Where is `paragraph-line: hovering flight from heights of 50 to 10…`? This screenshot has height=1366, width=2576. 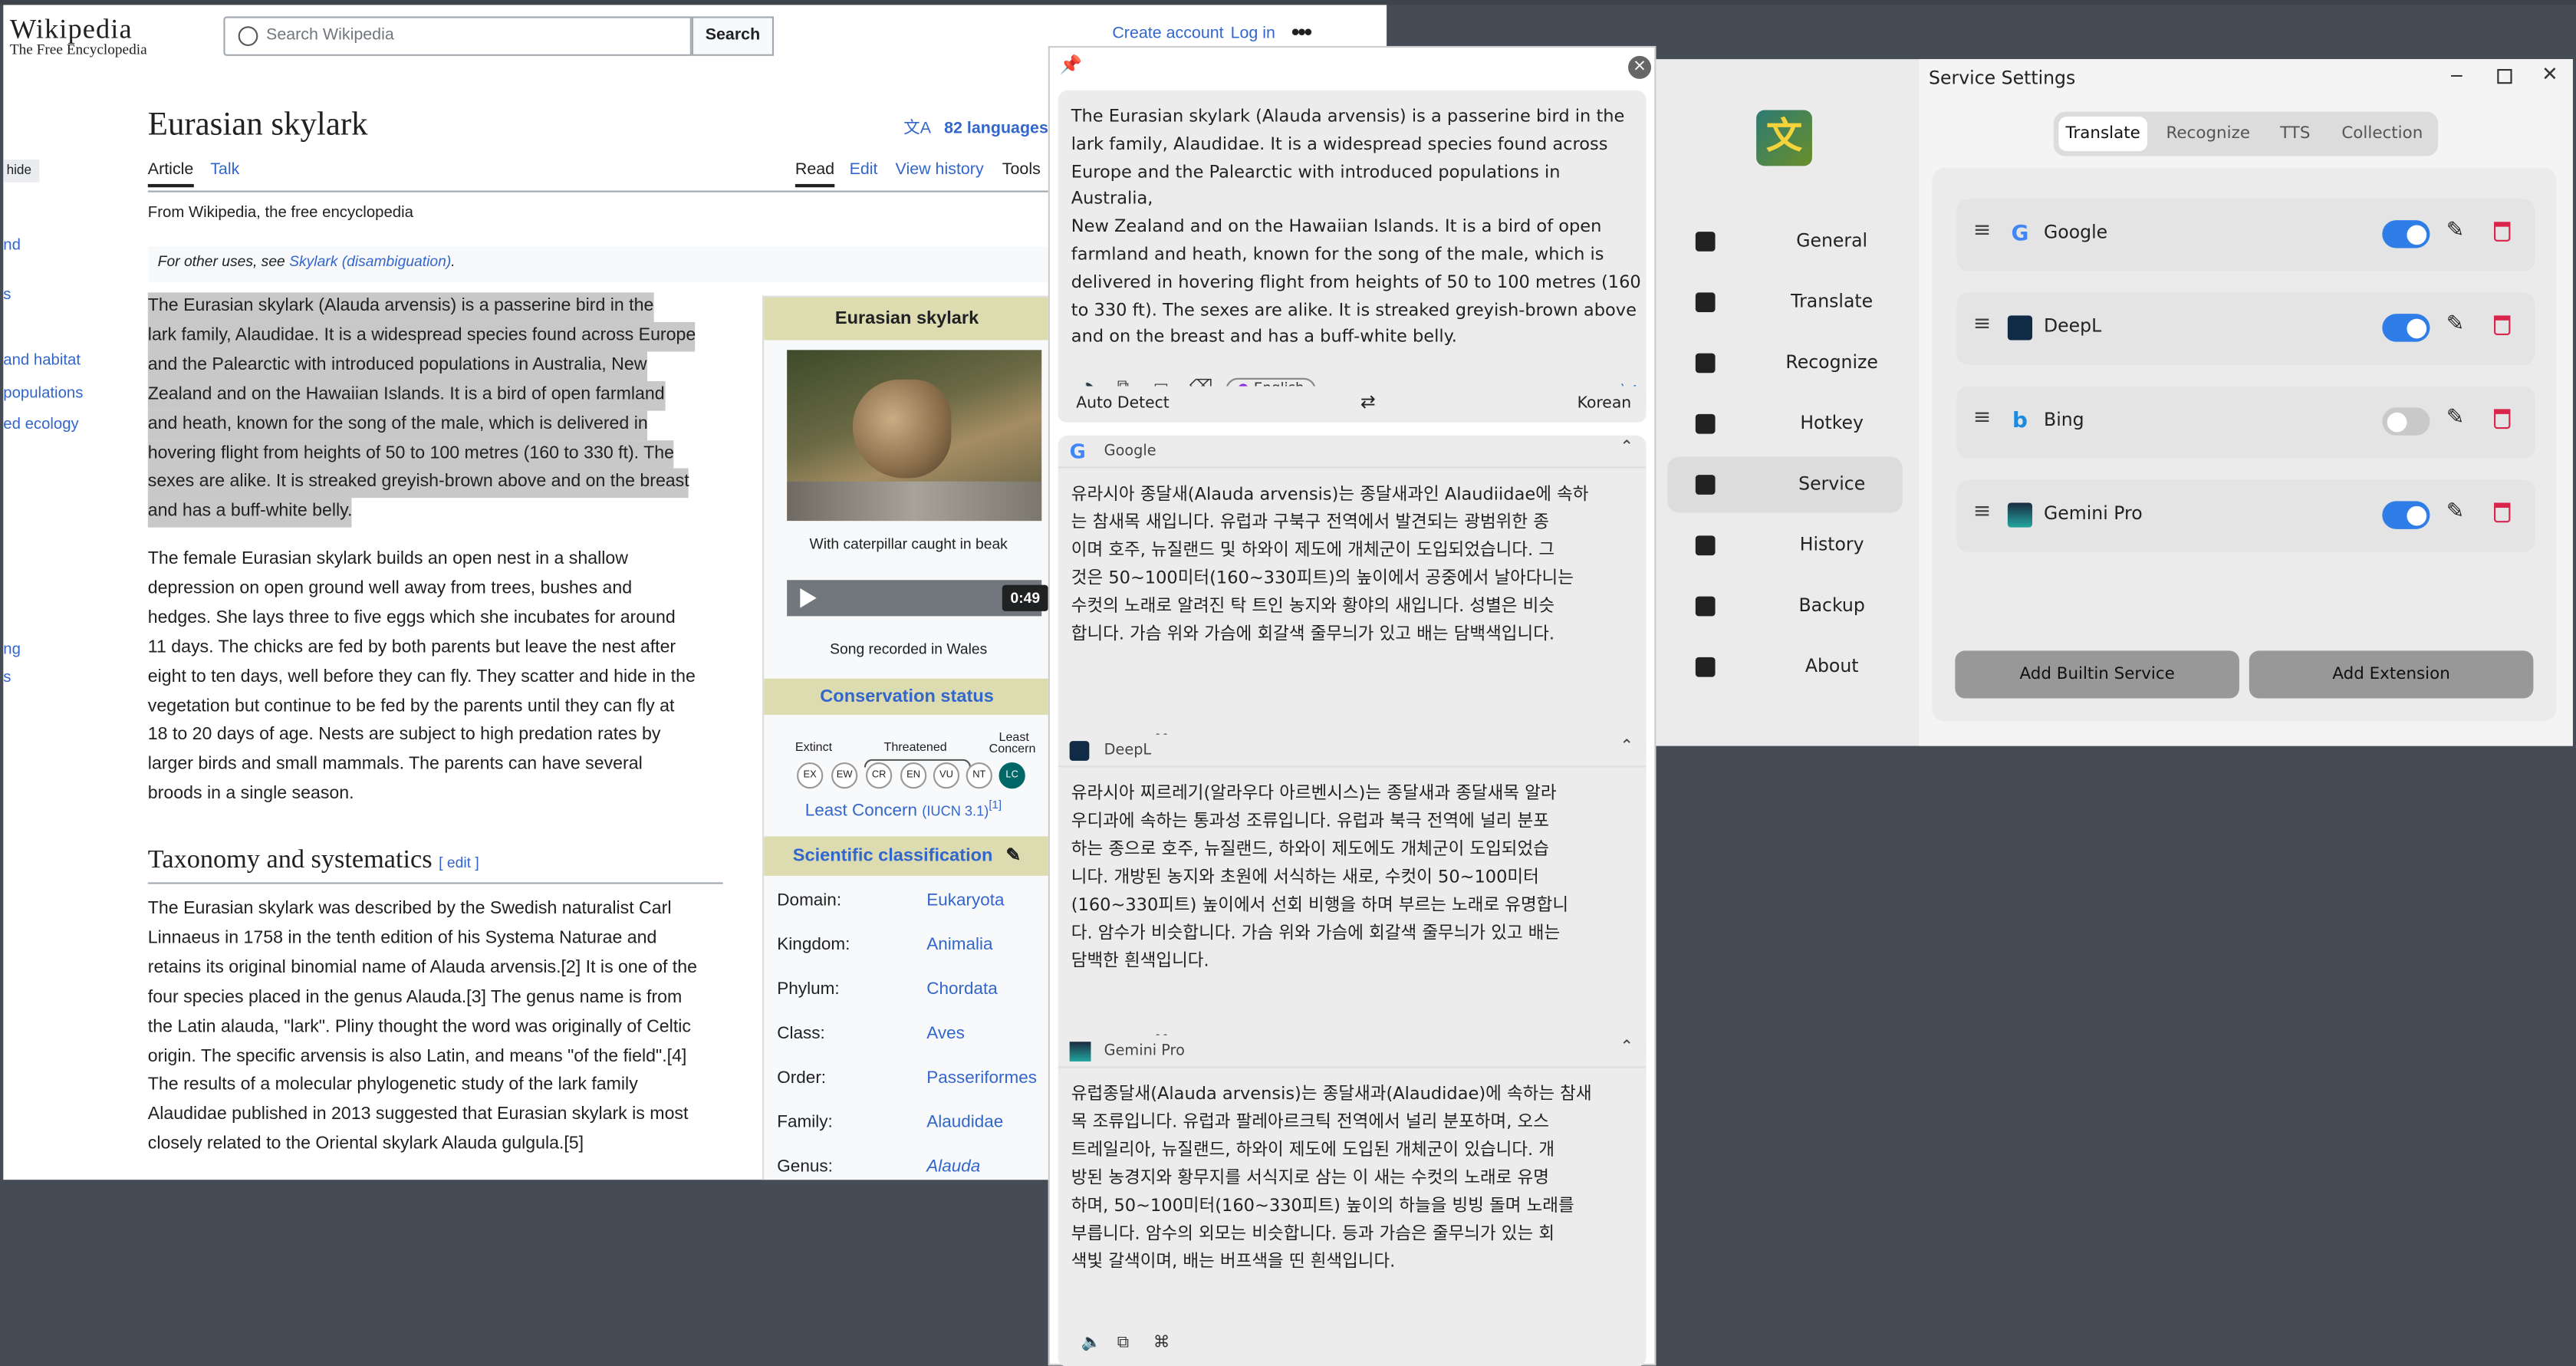 paragraph-line: hovering flight from heights of 50 to 10… is located at coordinates (410, 454).